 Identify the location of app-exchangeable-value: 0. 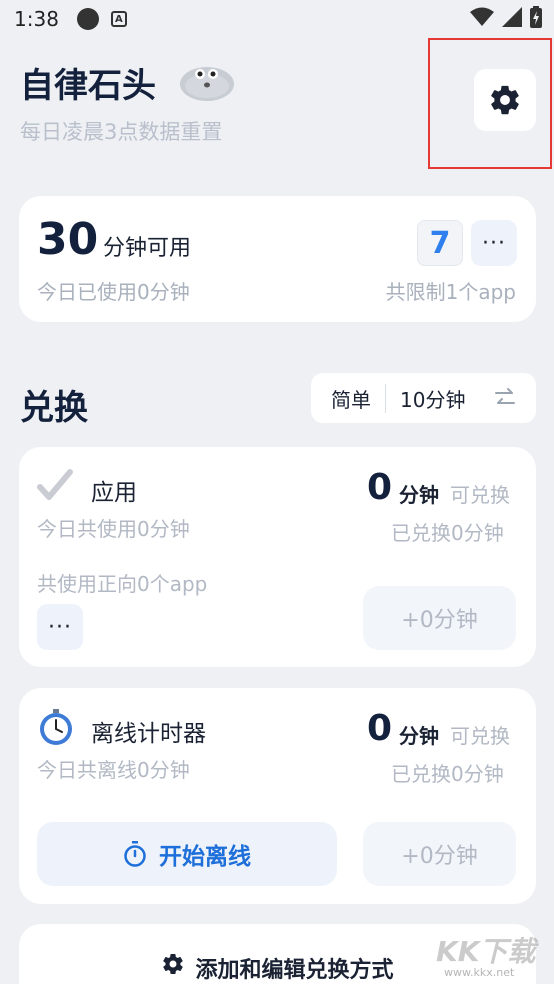
(380, 487).